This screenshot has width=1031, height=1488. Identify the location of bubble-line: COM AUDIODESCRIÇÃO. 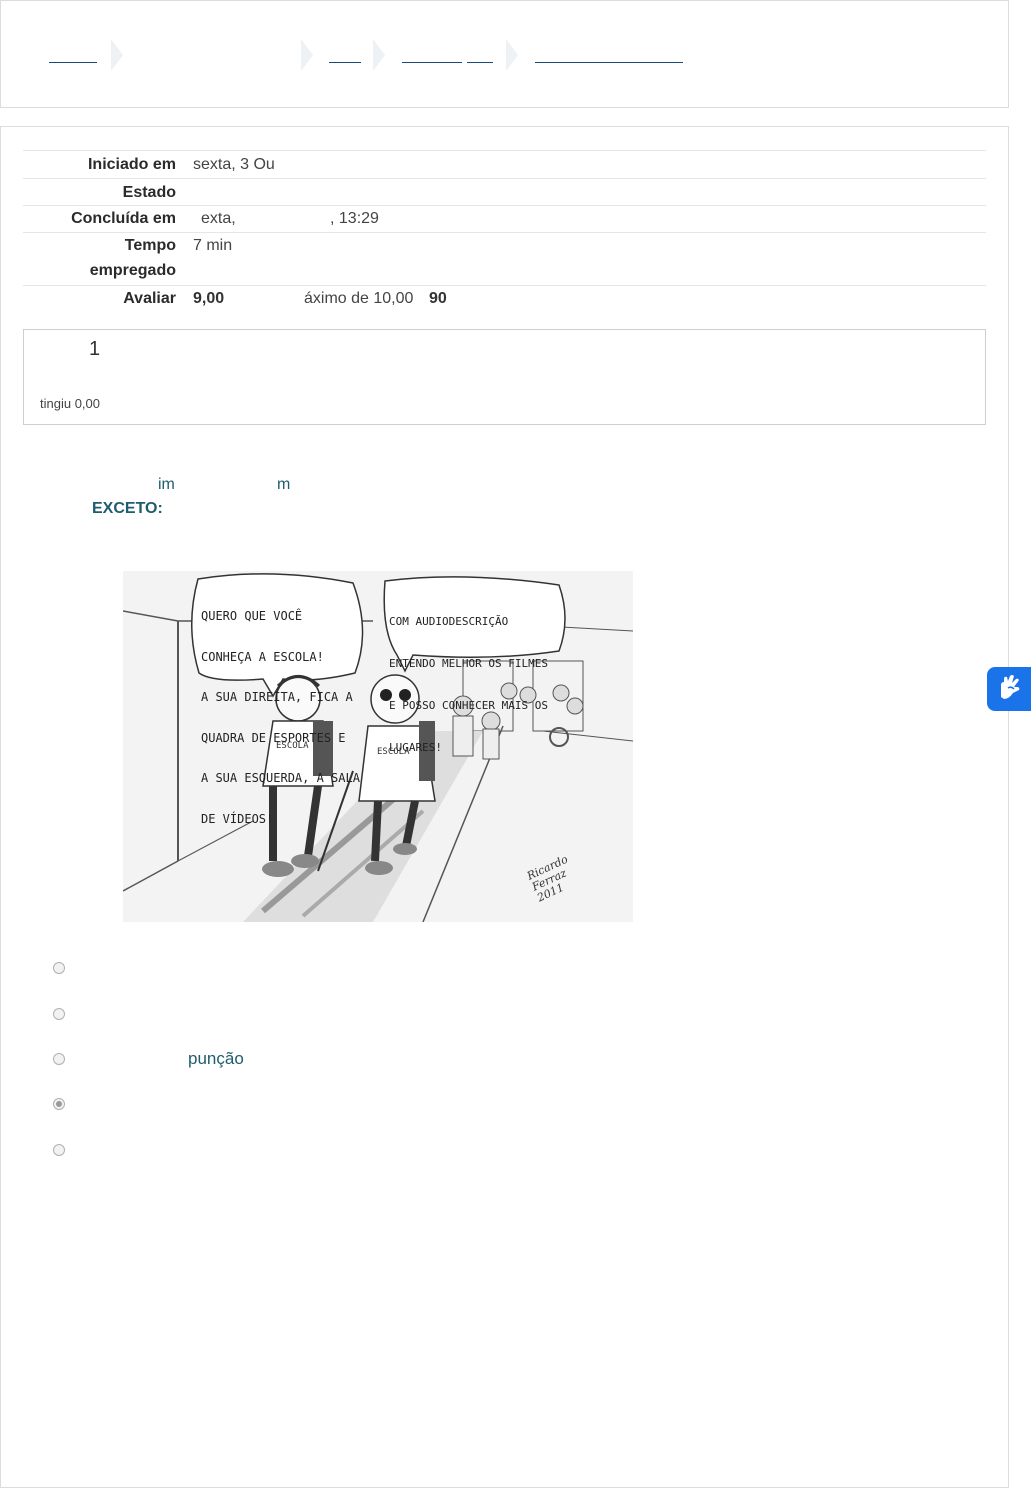
(449, 621).